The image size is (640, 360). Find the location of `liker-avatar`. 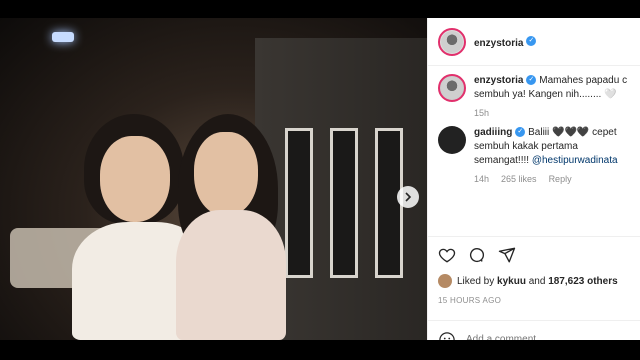

liker-avatar is located at coordinates (445, 281).